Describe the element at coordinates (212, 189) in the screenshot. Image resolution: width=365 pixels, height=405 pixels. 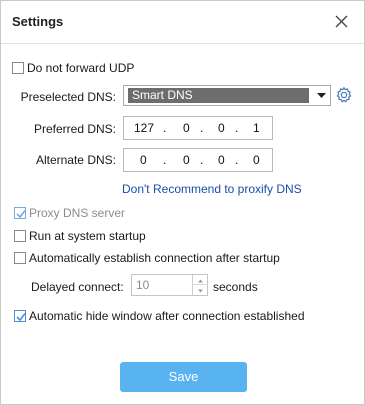
I see `dns-recommend-link: Don't Recommend to proxify DNS` at that location.